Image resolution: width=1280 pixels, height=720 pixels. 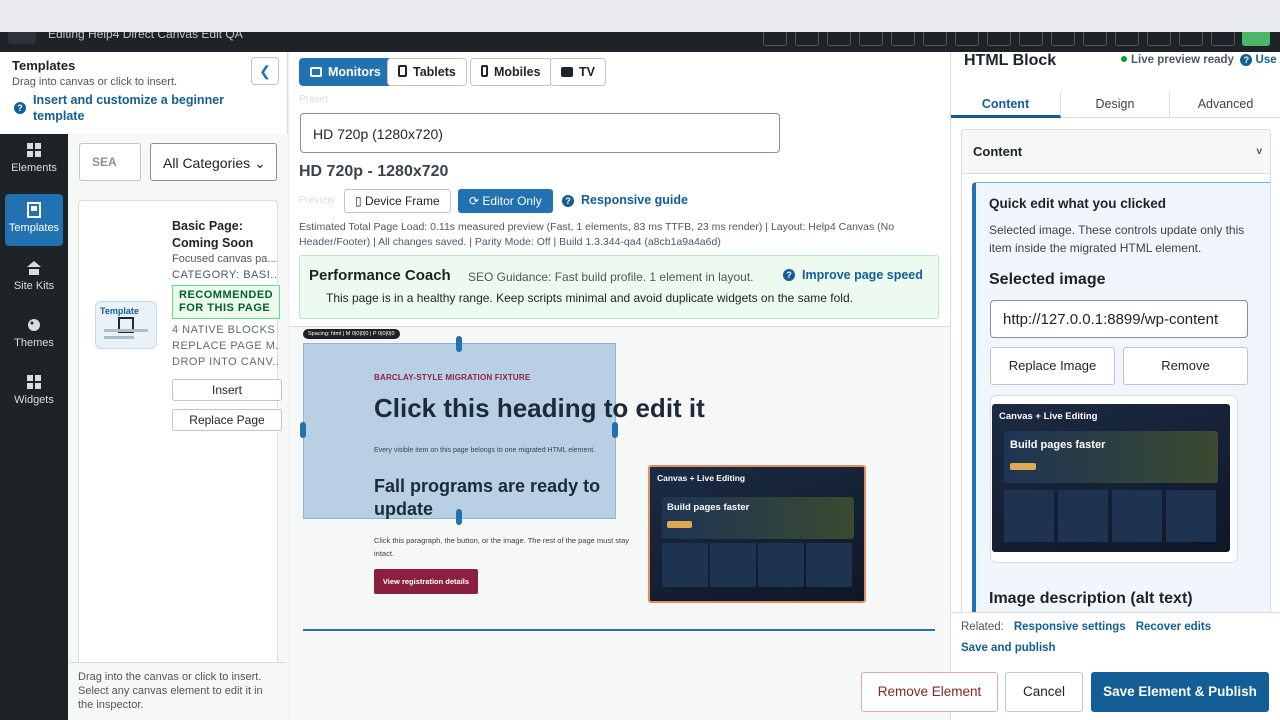 What do you see at coordinates (1058, 445) in the screenshot?
I see `preview-build-text: Build pages faster` at bounding box center [1058, 445].